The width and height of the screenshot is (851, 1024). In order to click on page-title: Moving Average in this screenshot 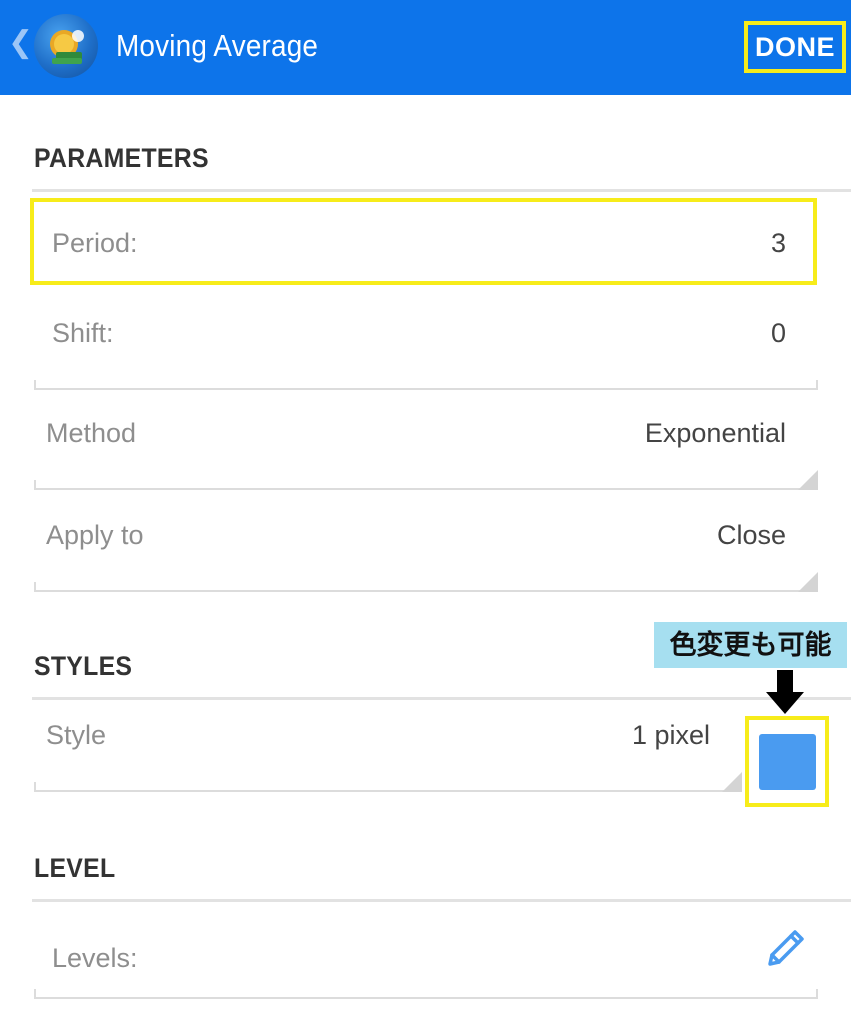, I will do `click(217, 45)`.